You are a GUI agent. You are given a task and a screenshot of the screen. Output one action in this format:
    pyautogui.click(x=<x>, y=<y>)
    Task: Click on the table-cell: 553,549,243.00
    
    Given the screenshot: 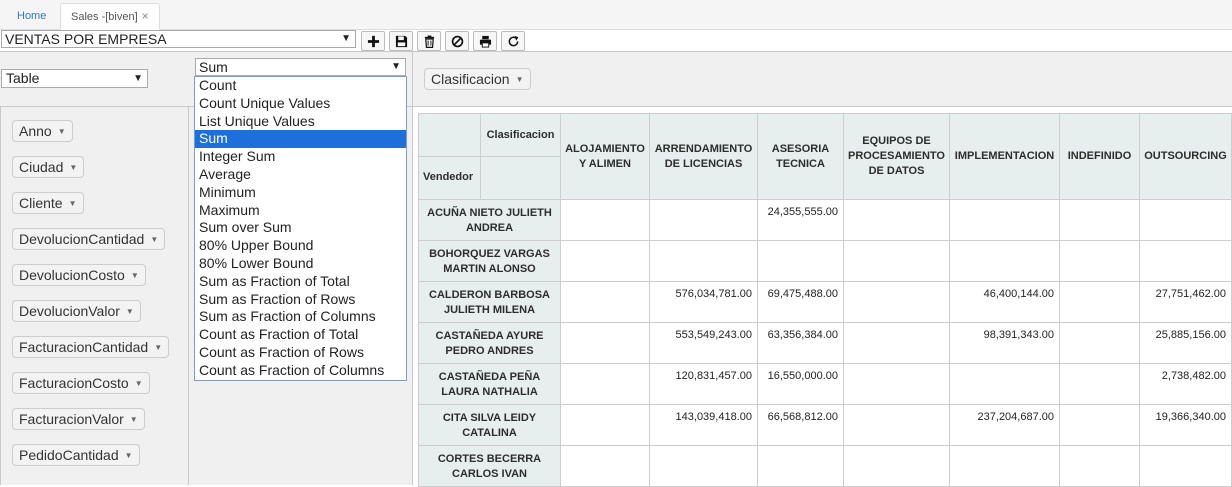 What is the action you would take?
    pyautogui.click(x=703, y=343)
    